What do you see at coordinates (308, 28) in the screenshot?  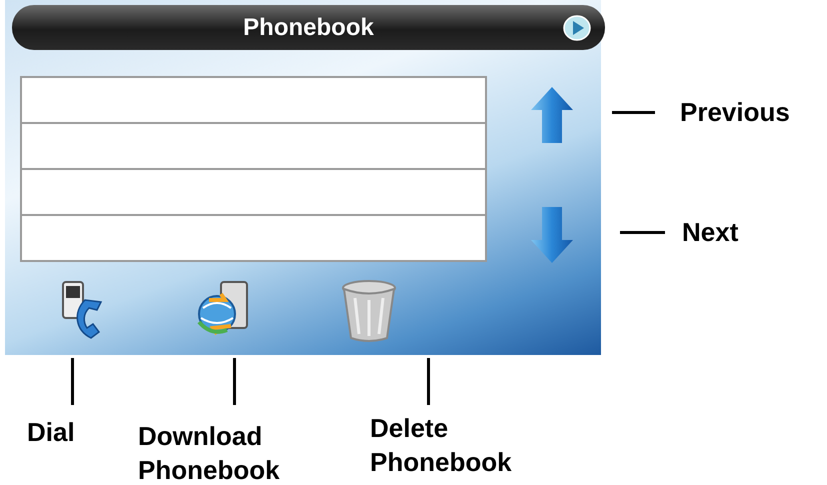 I see `screen-title: Phonebook` at bounding box center [308, 28].